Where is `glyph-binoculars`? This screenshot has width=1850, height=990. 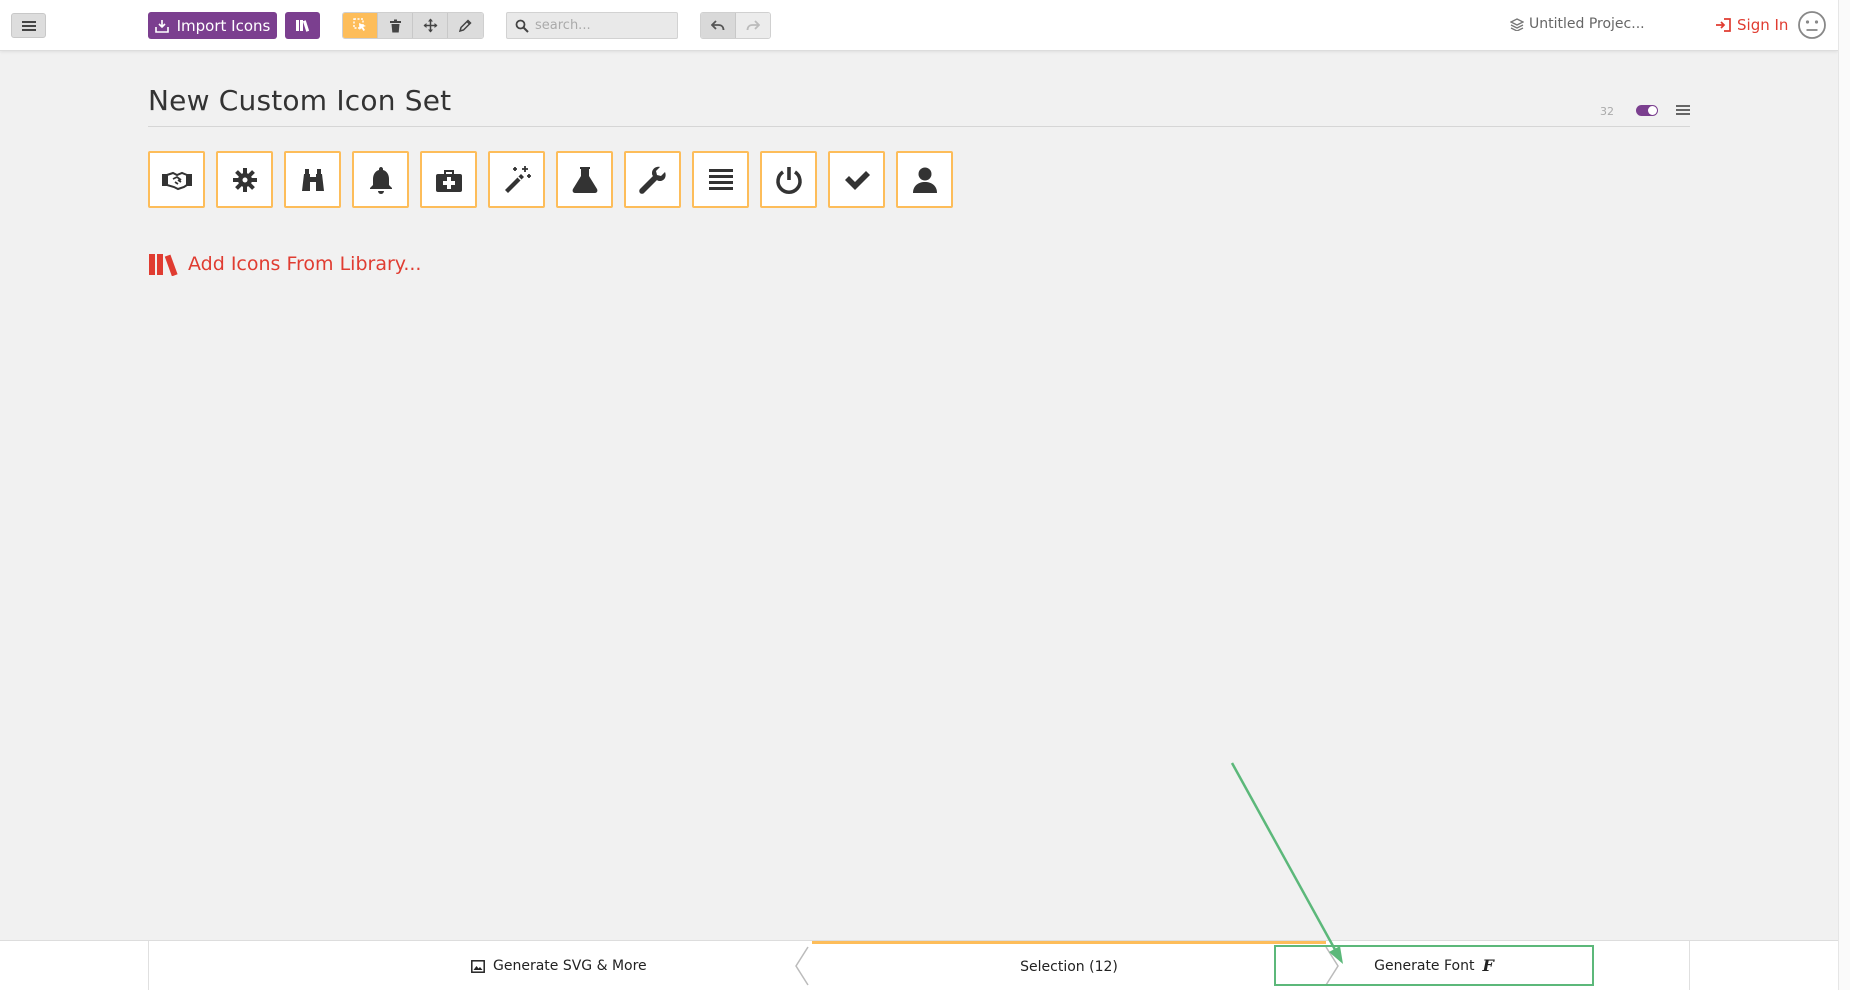
glyph-binoculars is located at coordinates (312, 179).